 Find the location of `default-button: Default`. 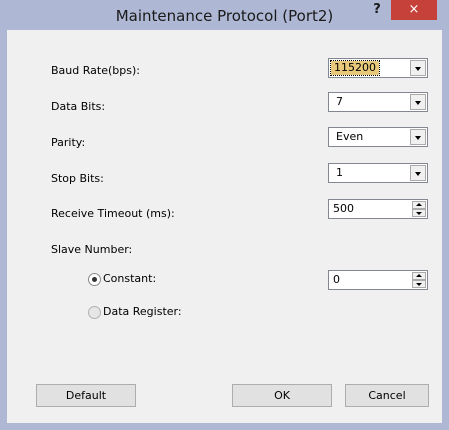

default-button: Default is located at coordinates (86, 395).